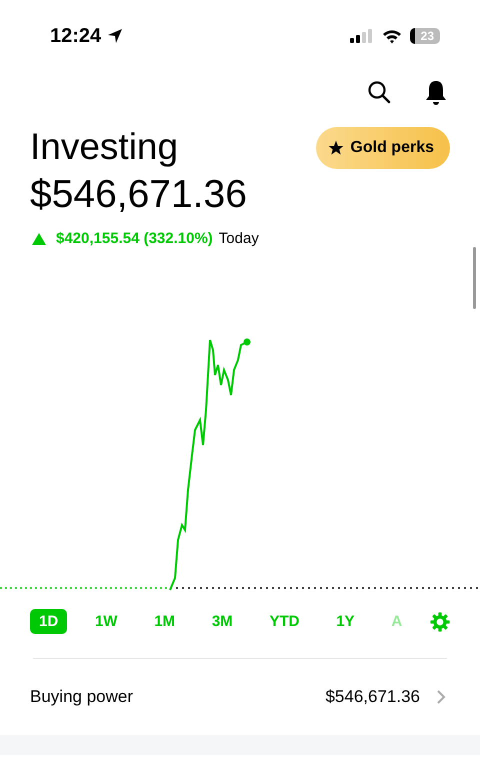  What do you see at coordinates (336, 148) in the screenshot?
I see `star-icon` at bounding box center [336, 148].